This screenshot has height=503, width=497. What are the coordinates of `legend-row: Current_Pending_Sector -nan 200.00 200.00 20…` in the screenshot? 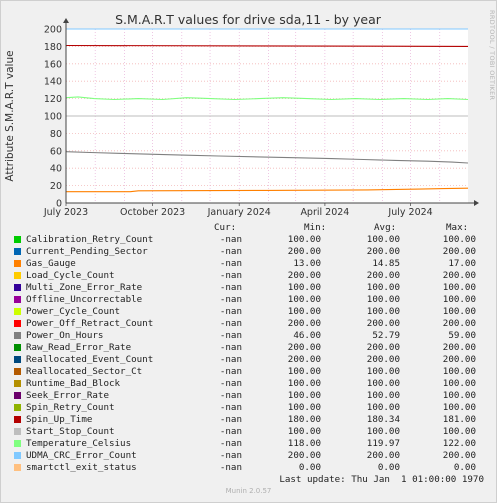 It's located at (248, 252).